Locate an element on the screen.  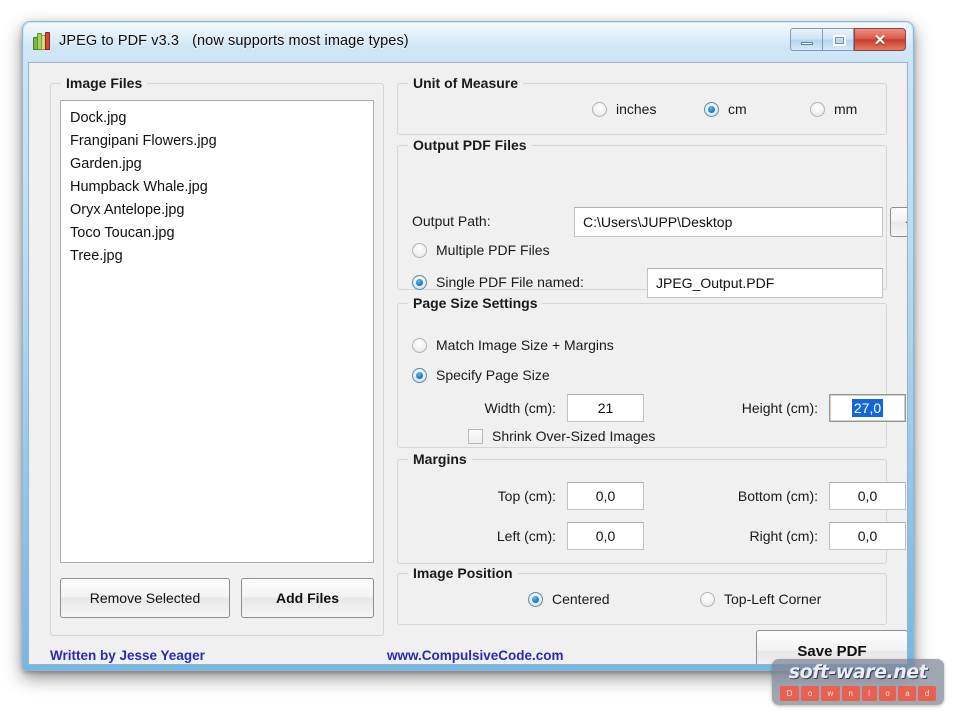
website-link: www.CompulsiveCode.com is located at coordinates (475, 655).